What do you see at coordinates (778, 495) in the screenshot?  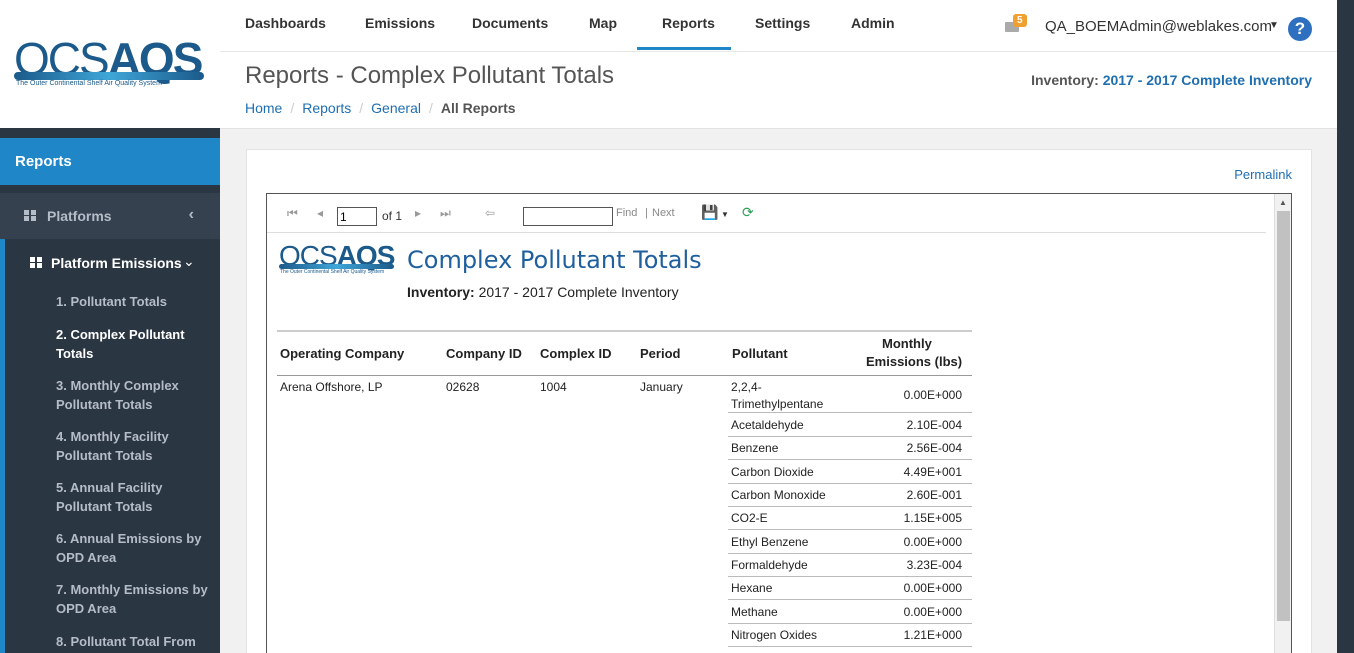 I see `pollutant-name: Carbon Monoxide` at bounding box center [778, 495].